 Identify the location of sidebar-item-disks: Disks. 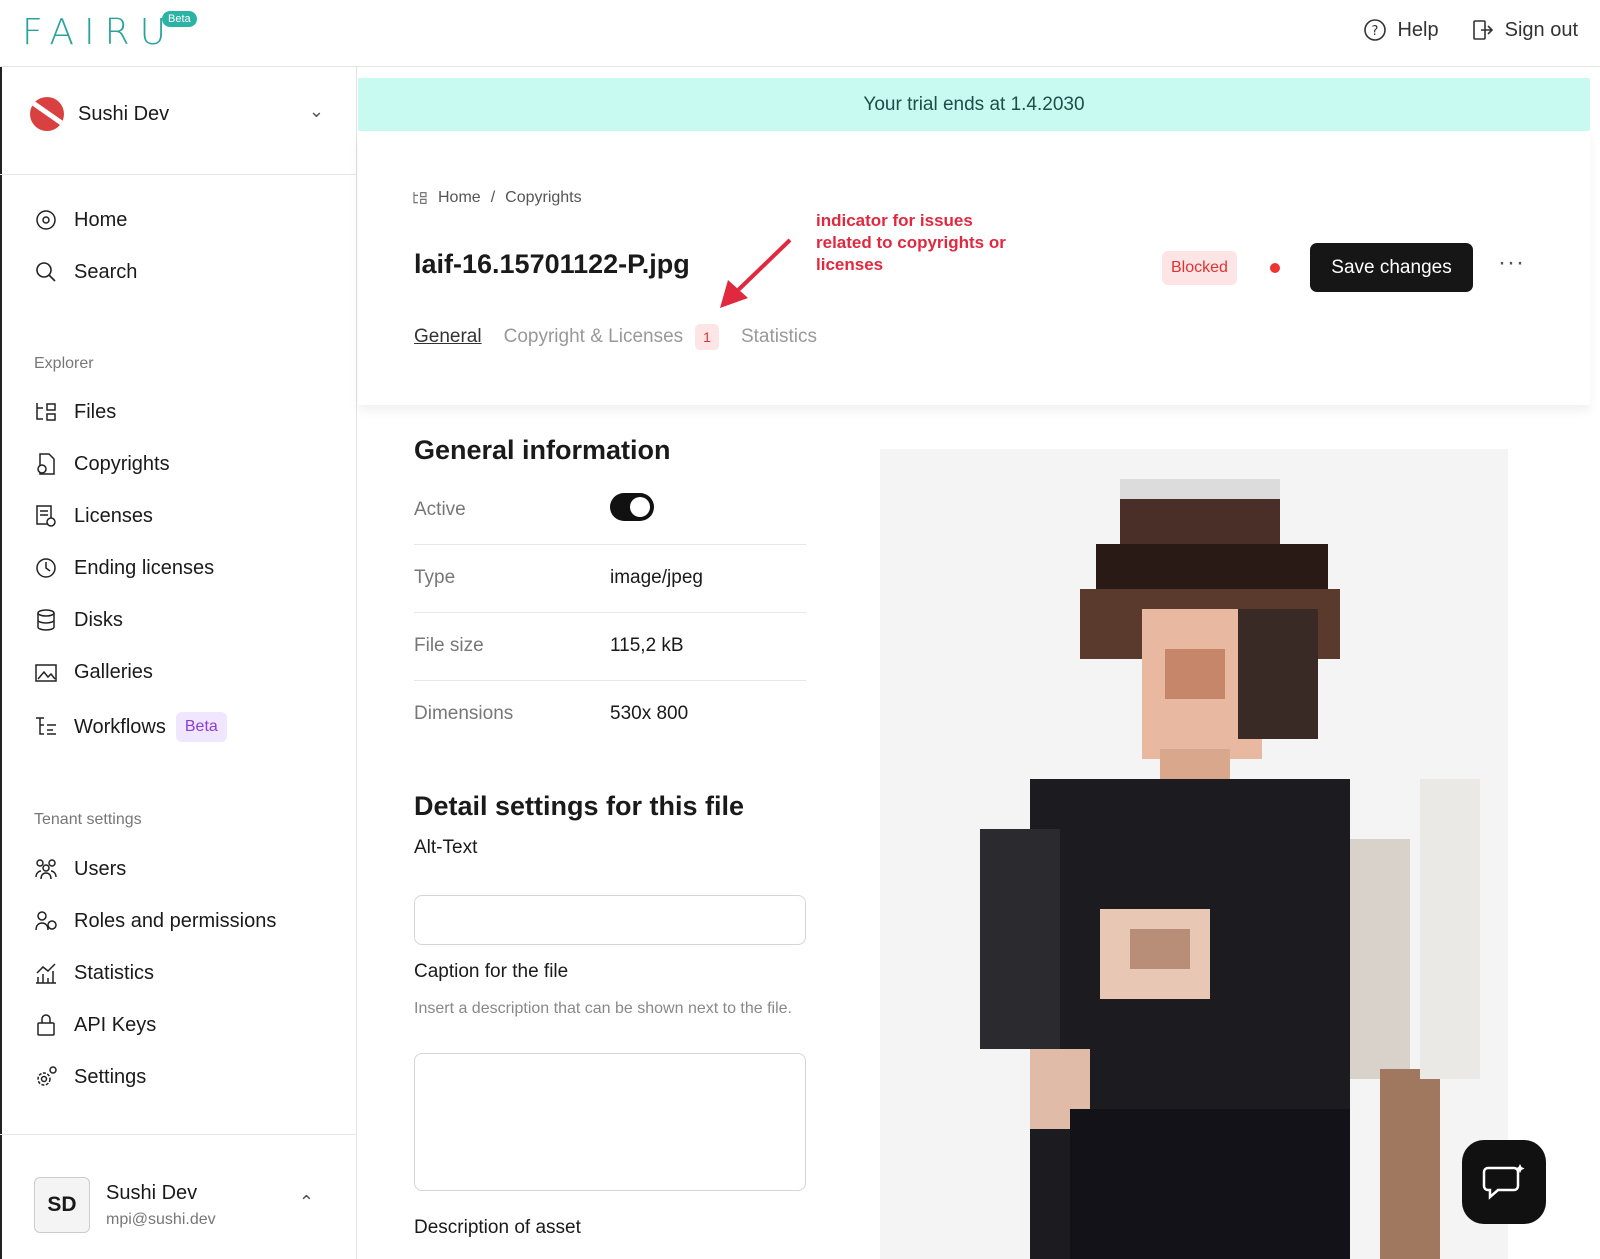
(78, 620).